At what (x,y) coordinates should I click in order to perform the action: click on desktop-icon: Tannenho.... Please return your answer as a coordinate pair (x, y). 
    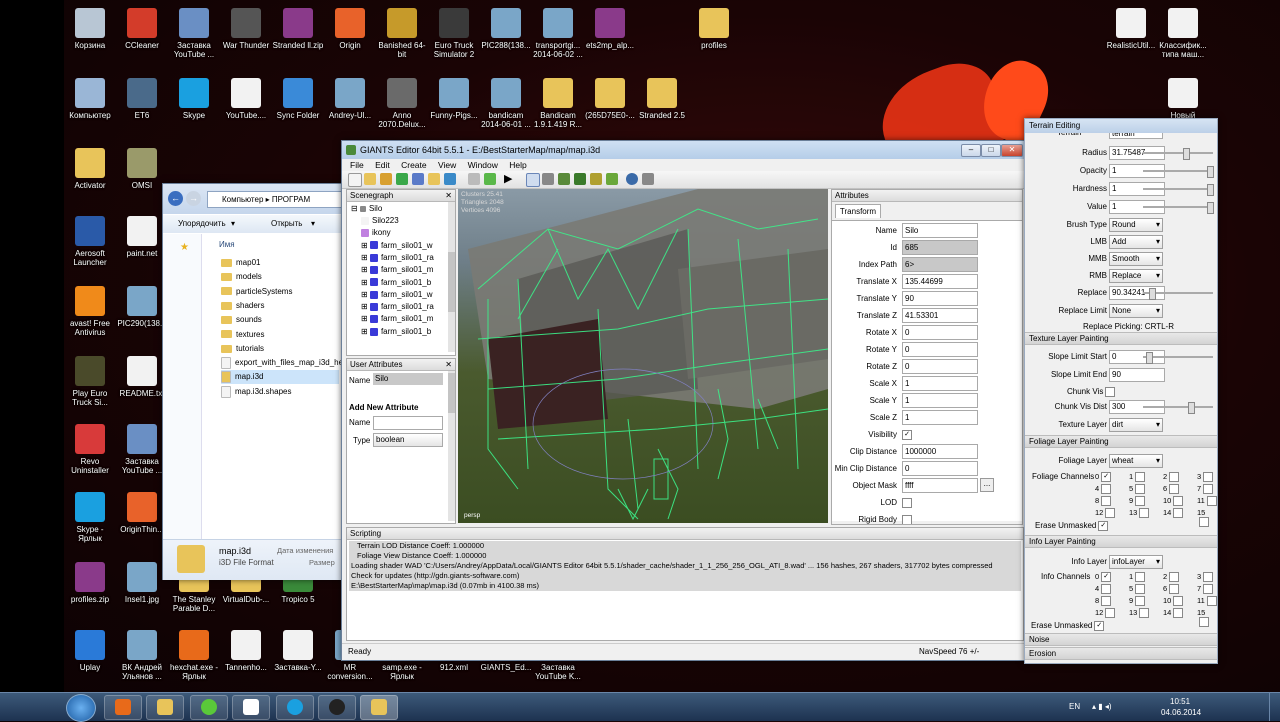
    Looking at the image, I should click on (246, 651).